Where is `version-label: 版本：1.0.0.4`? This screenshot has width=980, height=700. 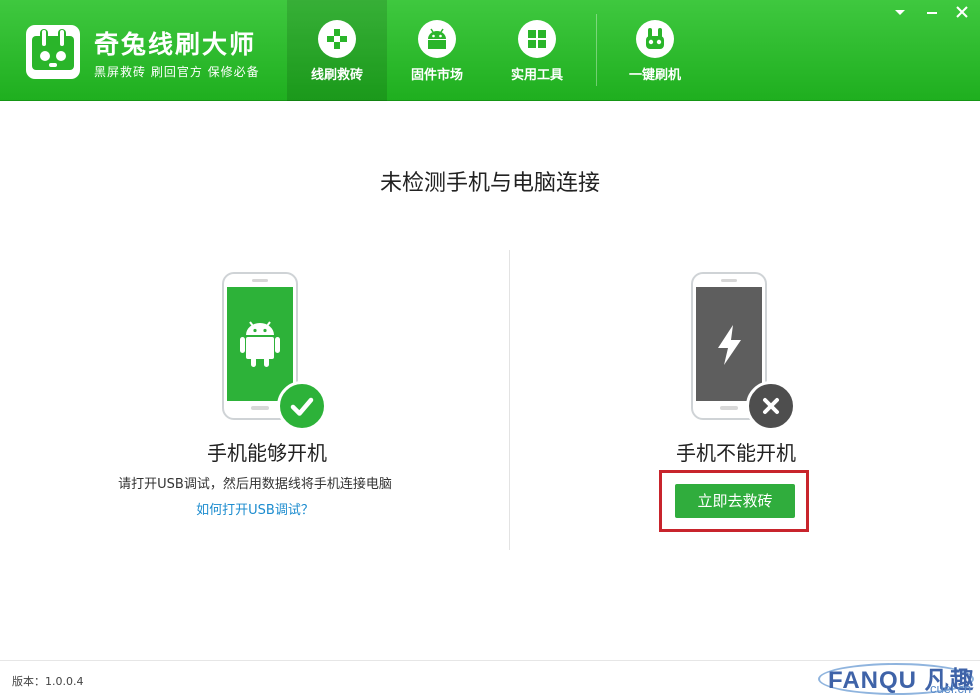
version-label: 版本：1.0.0.4 is located at coordinates (48, 681).